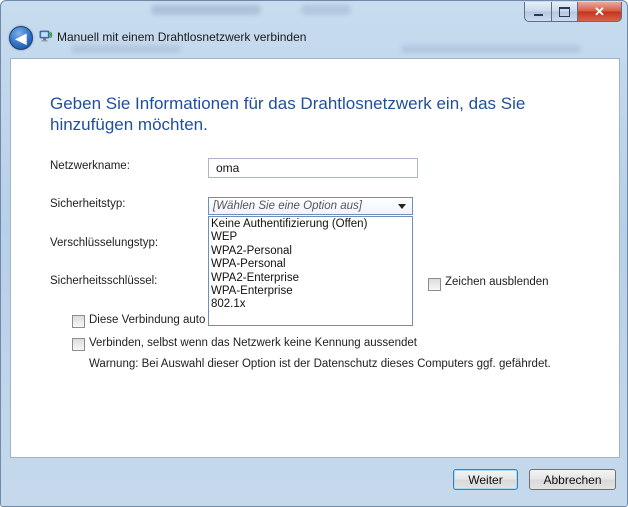 This screenshot has width=628, height=507. I want to click on hidden-network-checkbox, so click(78, 344).